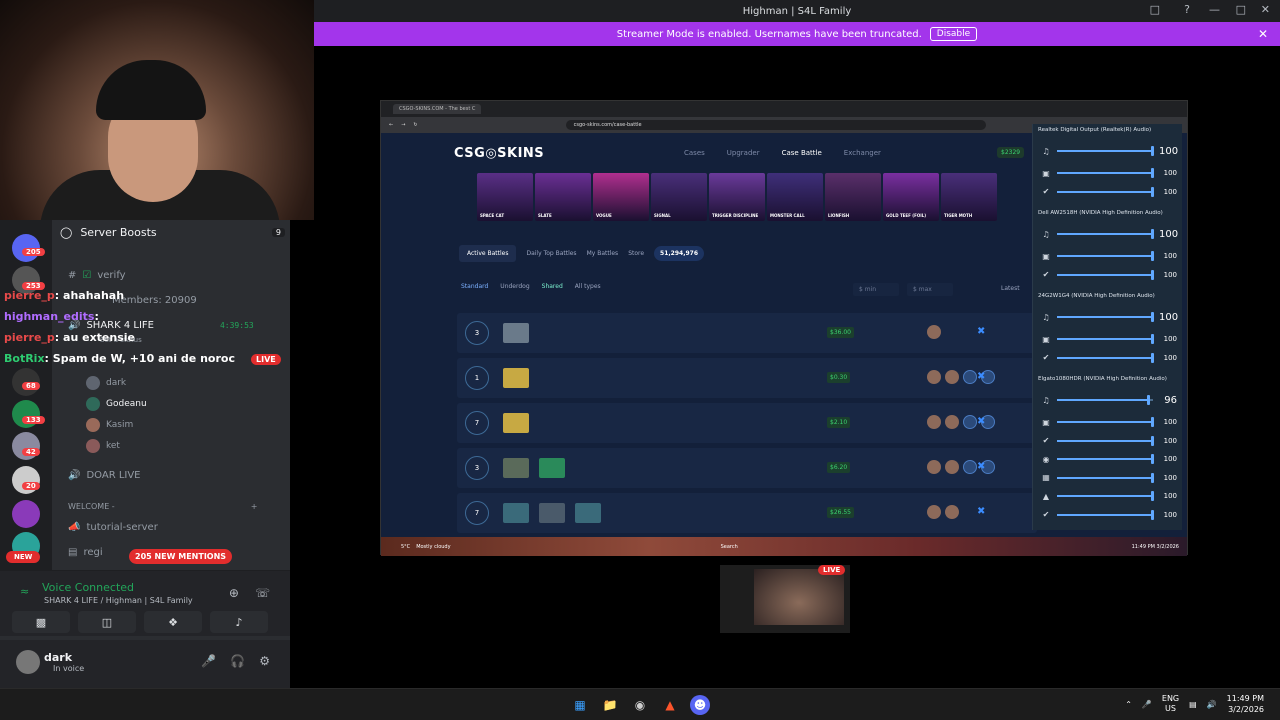  Describe the element at coordinates (1147, 704) in the screenshot. I see `tray-mic-icon: 🎤` at that location.